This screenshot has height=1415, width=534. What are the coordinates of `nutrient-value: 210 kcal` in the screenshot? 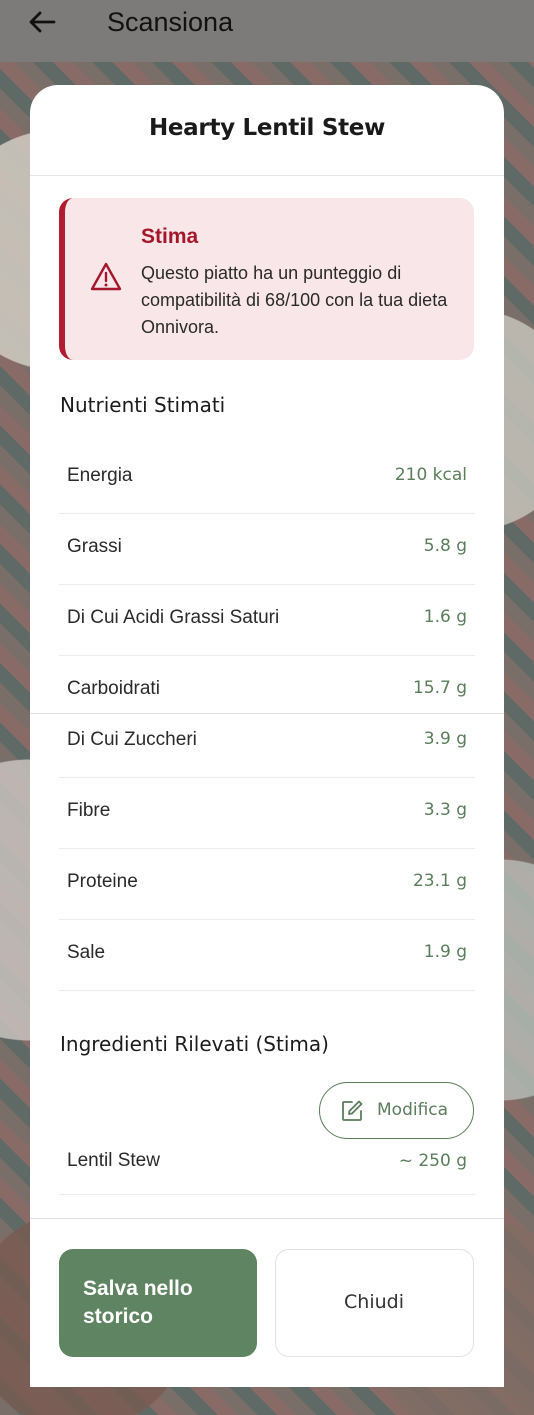 It's located at (430, 475).